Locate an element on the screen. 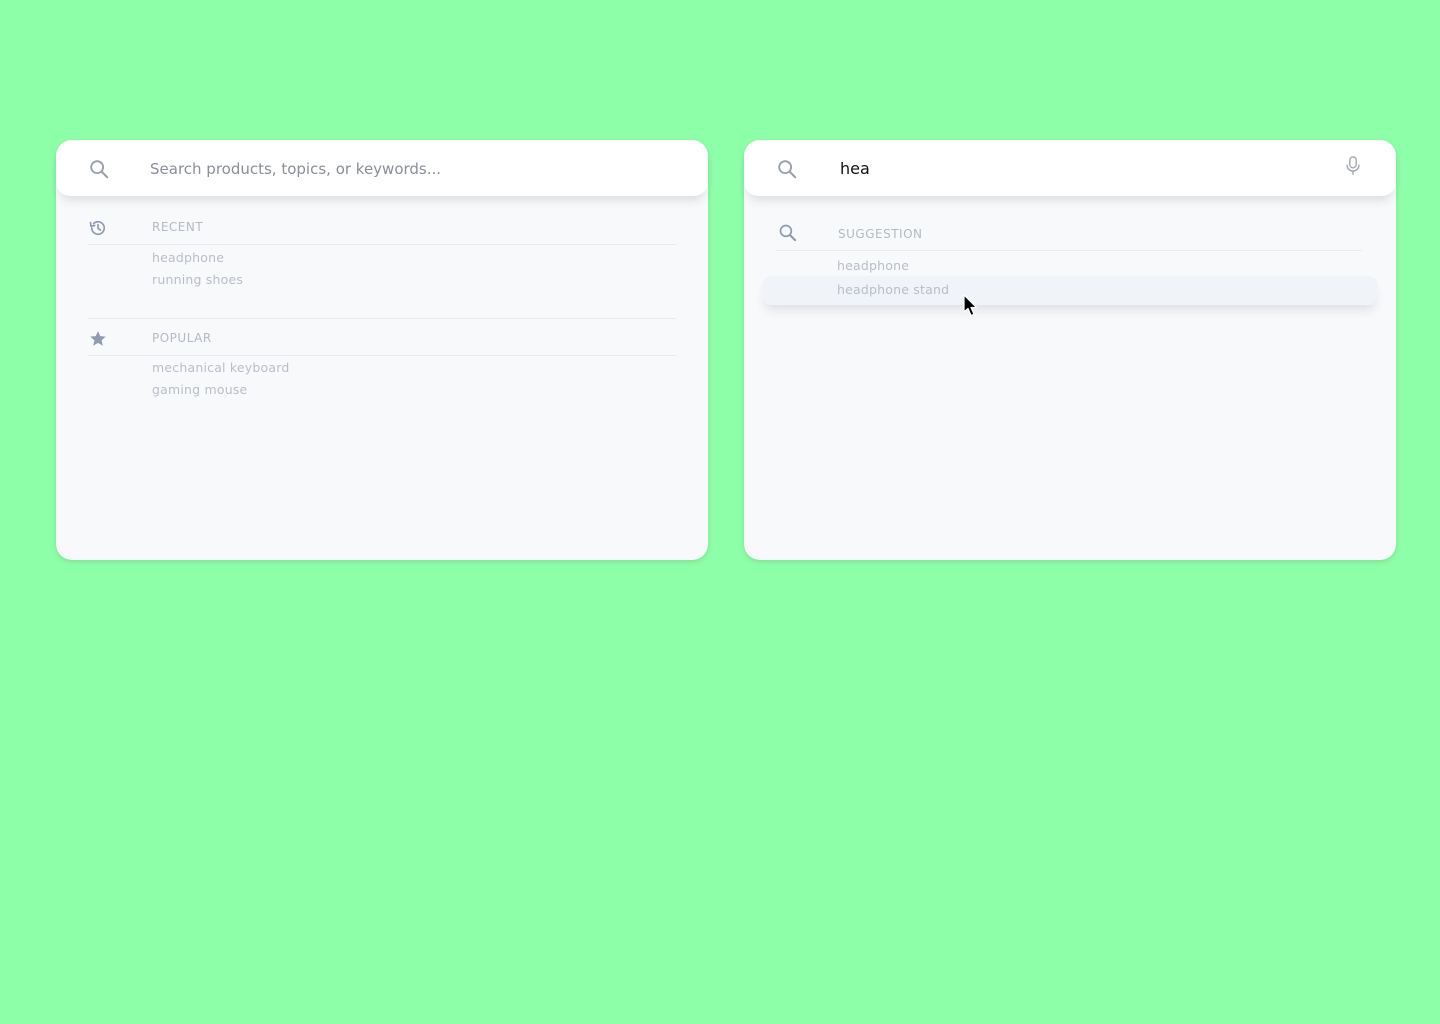  microphone-icon is located at coordinates (1353, 166).